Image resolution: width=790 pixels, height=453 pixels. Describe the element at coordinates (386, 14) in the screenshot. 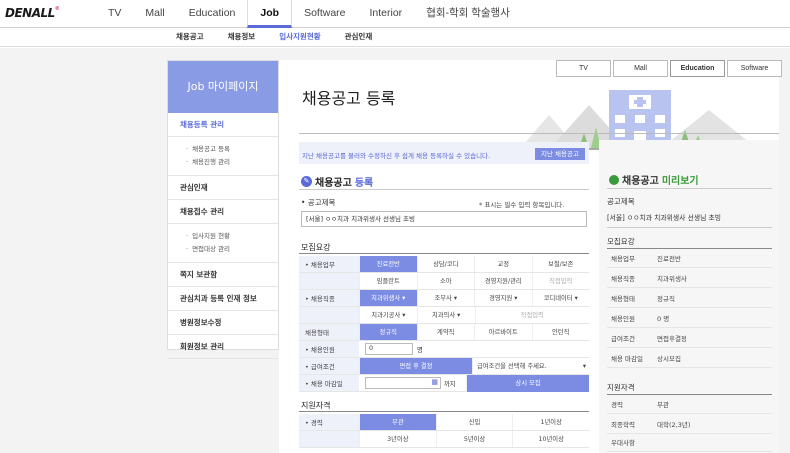

I see `nav-interior: Interior` at that location.